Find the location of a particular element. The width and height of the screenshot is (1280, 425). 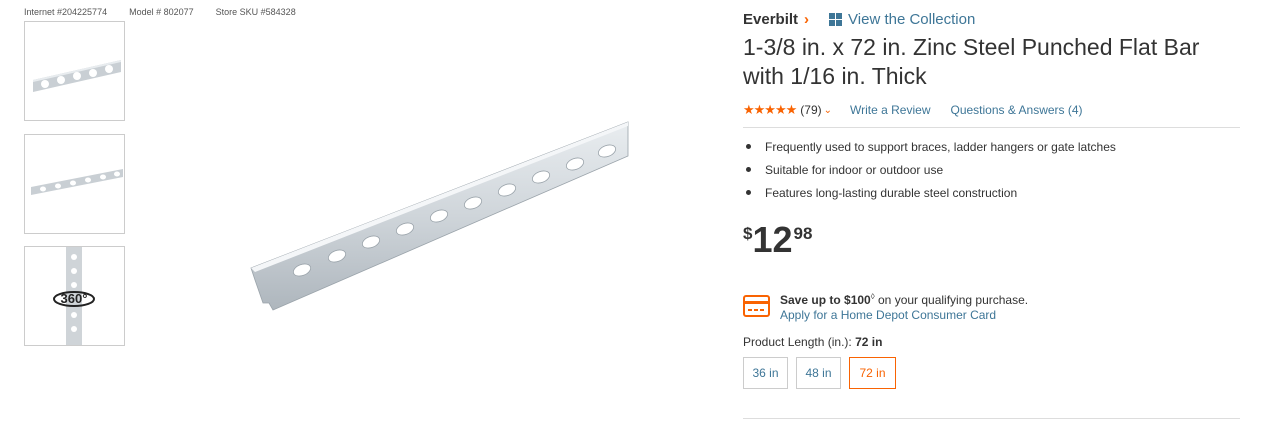

main-product-image is located at coordinates (440, 220).